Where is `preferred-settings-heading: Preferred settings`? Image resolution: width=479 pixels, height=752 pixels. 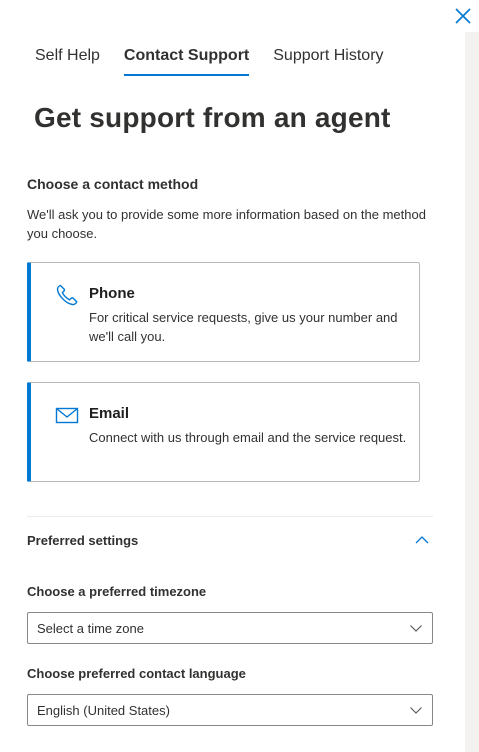
preferred-settings-heading: Preferred settings is located at coordinates (83, 540).